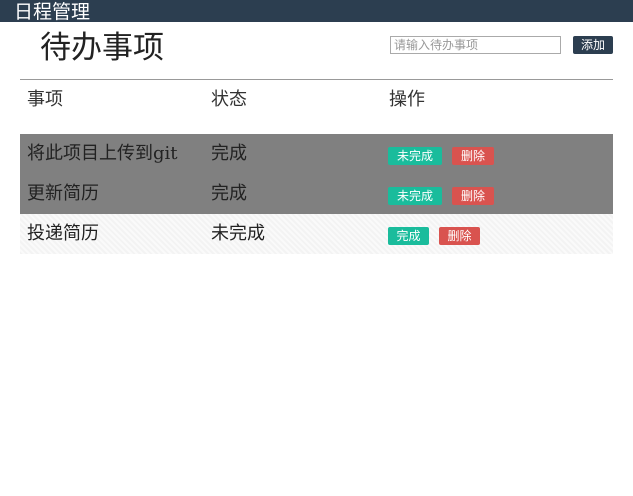 The width and height of the screenshot is (633, 496). I want to click on app-header-bar: 日程管理, so click(316, 11).